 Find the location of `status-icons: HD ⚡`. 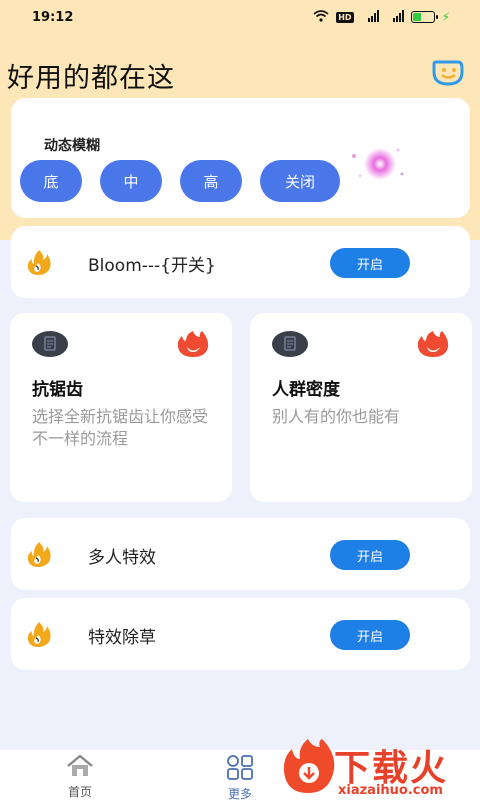

status-icons: HD ⚡ is located at coordinates (381, 17).